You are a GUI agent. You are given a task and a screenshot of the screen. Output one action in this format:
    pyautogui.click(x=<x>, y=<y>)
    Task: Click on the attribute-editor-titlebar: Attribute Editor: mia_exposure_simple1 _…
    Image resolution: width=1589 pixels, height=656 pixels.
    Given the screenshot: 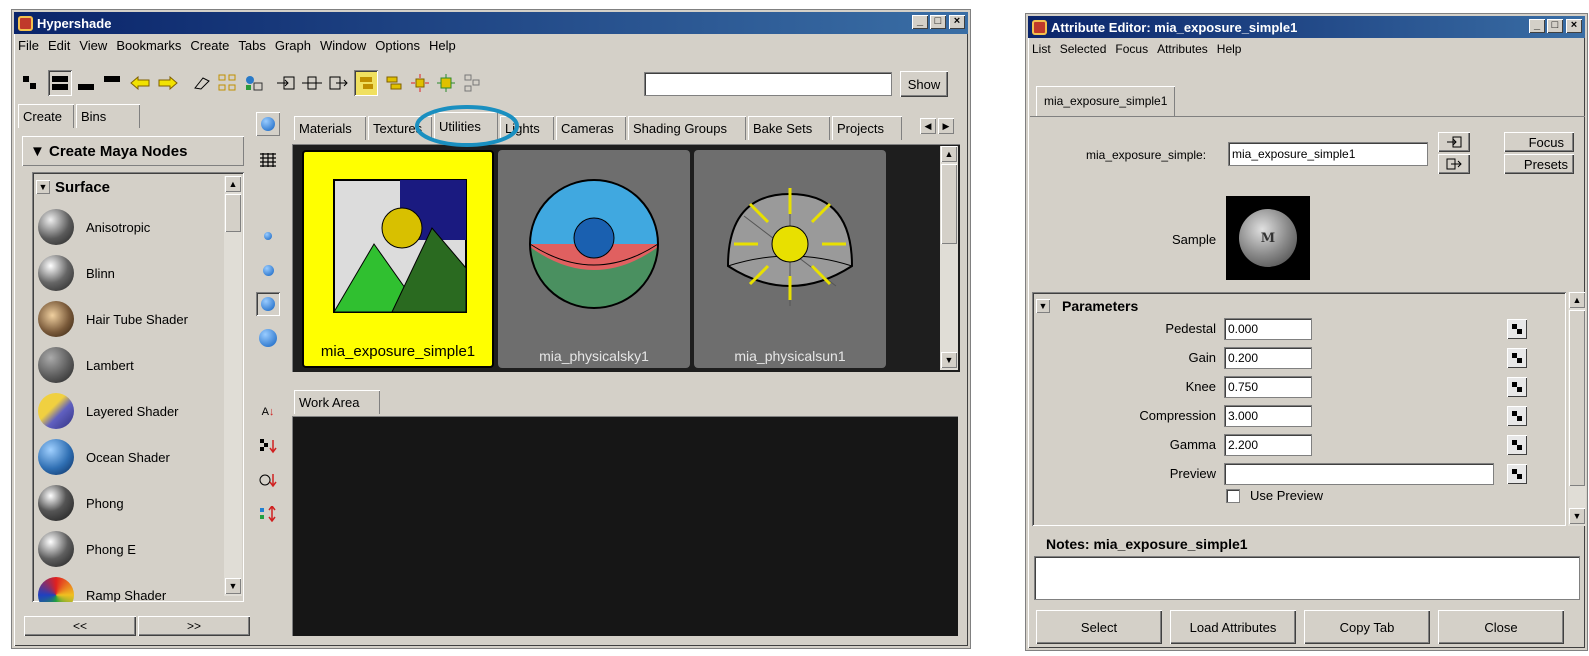 What is the action you would take?
    pyautogui.click(x=1306, y=27)
    